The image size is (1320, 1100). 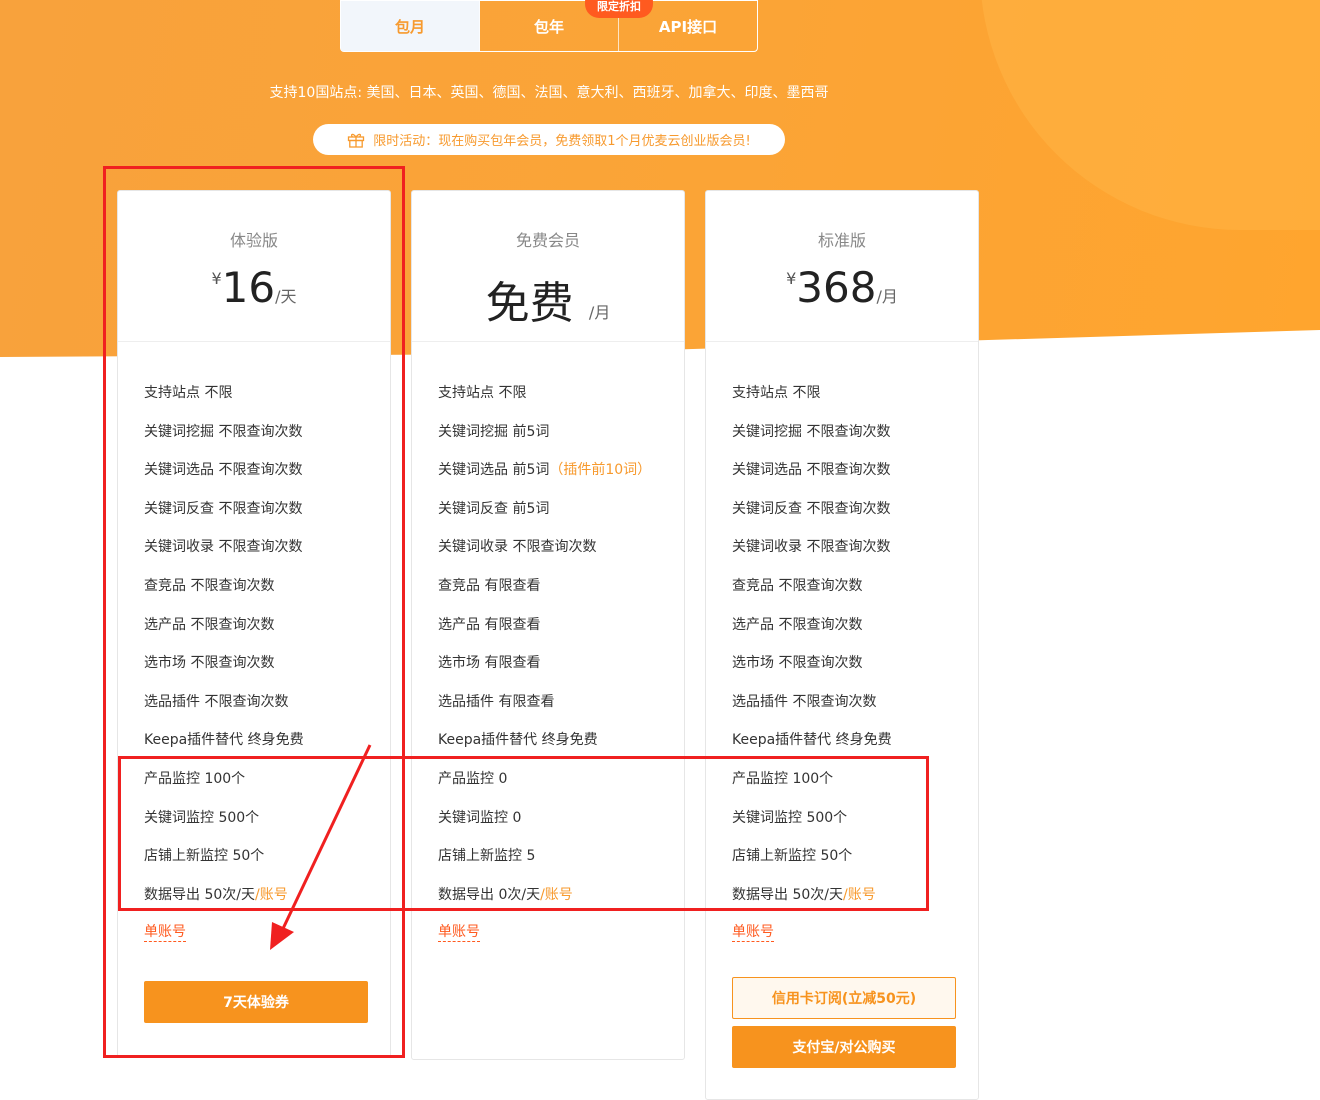 What do you see at coordinates (811, 508) in the screenshot?
I see `feature-text: 关键词反查 不限查询次数` at bounding box center [811, 508].